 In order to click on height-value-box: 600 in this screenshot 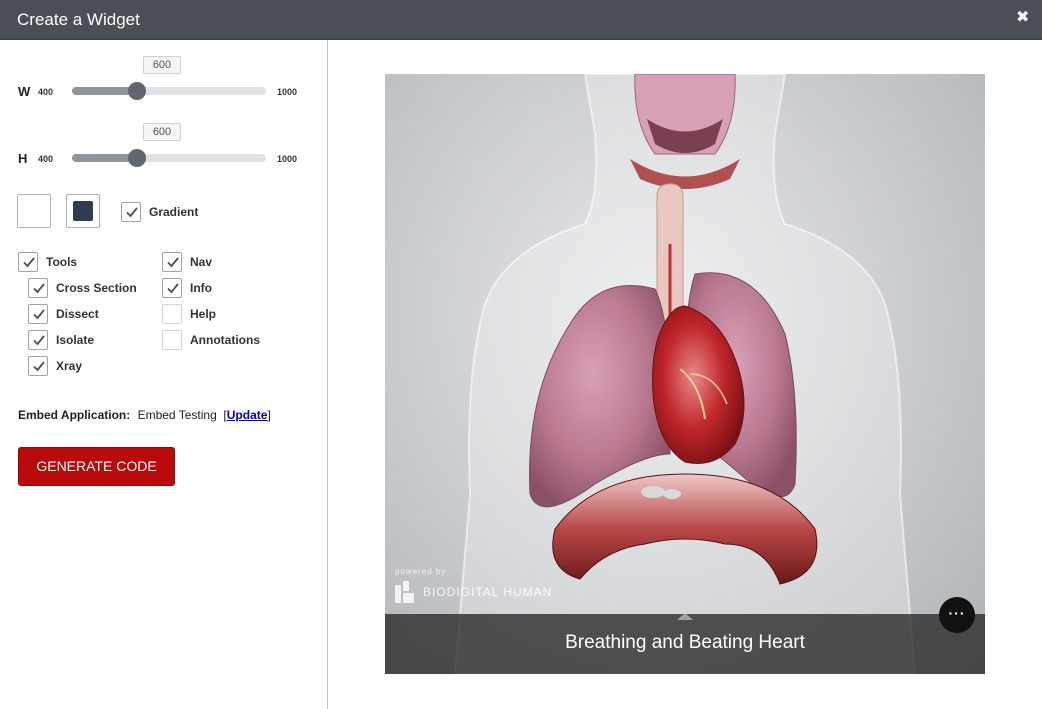, I will do `click(162, 132)`.